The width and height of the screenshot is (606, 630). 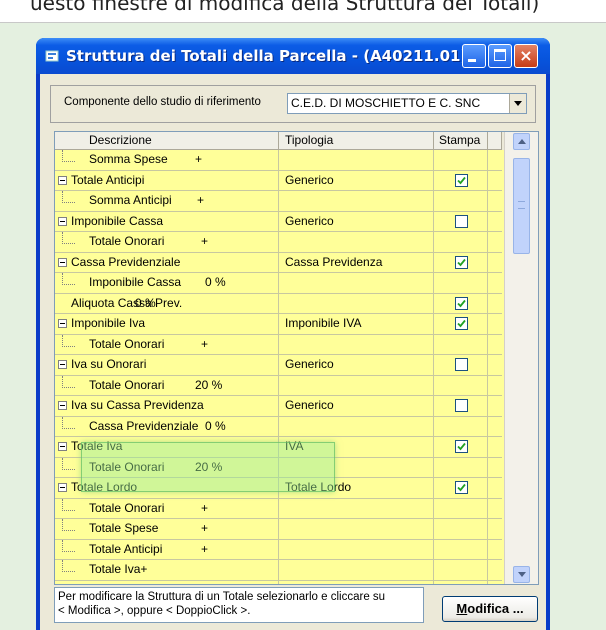 I want to click on cell-descrizione: Totale Anticipi +, so click(x=167, y=549).